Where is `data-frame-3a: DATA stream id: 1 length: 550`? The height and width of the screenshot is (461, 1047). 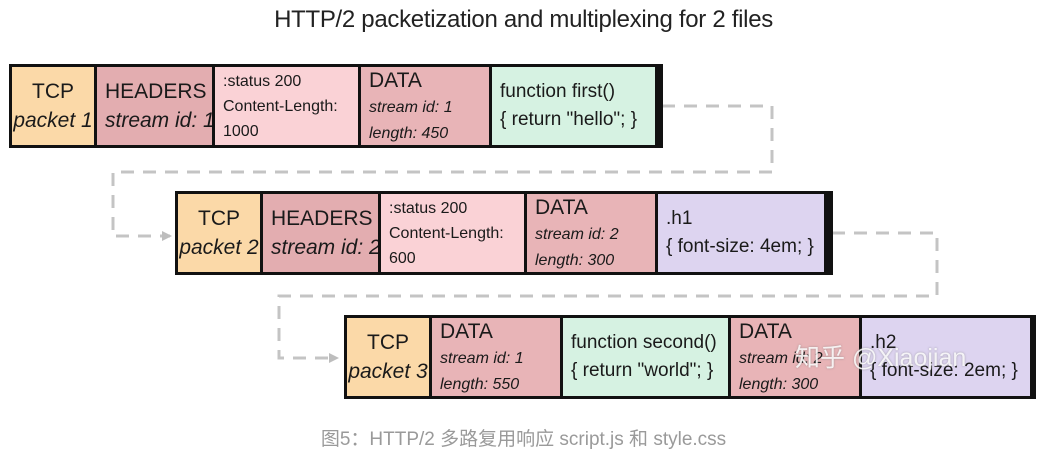 data-frame-3a: DATA stream id: 1 length: 550 is located at coordinates (496, 357).